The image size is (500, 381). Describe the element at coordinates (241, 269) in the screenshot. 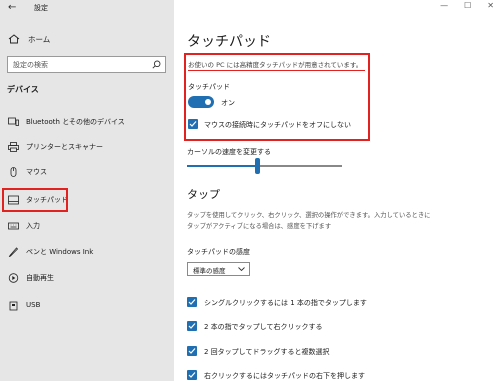

I see `chevron-down-icon` at that location.